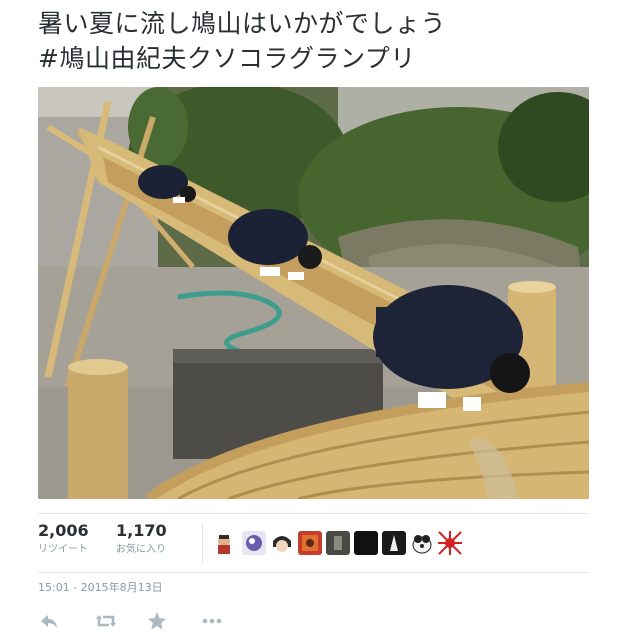  What do you see at coordinates (100, 588) in the screenshot?
I see `tweet-timestamp: 15:01 - 2015年8月13日` at bounding box center [100, 588].